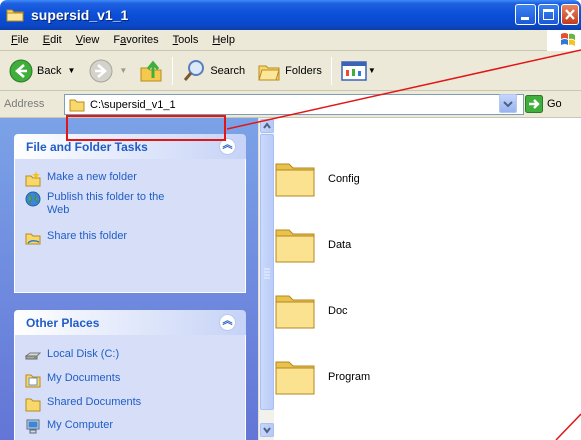 Image resolution: width=581 pixels, height=440 pixels. What do you see at coordinates (69, 427) in the screenshot?
I see `place-my-computer: My Computer` at bounding box center [69, 427].